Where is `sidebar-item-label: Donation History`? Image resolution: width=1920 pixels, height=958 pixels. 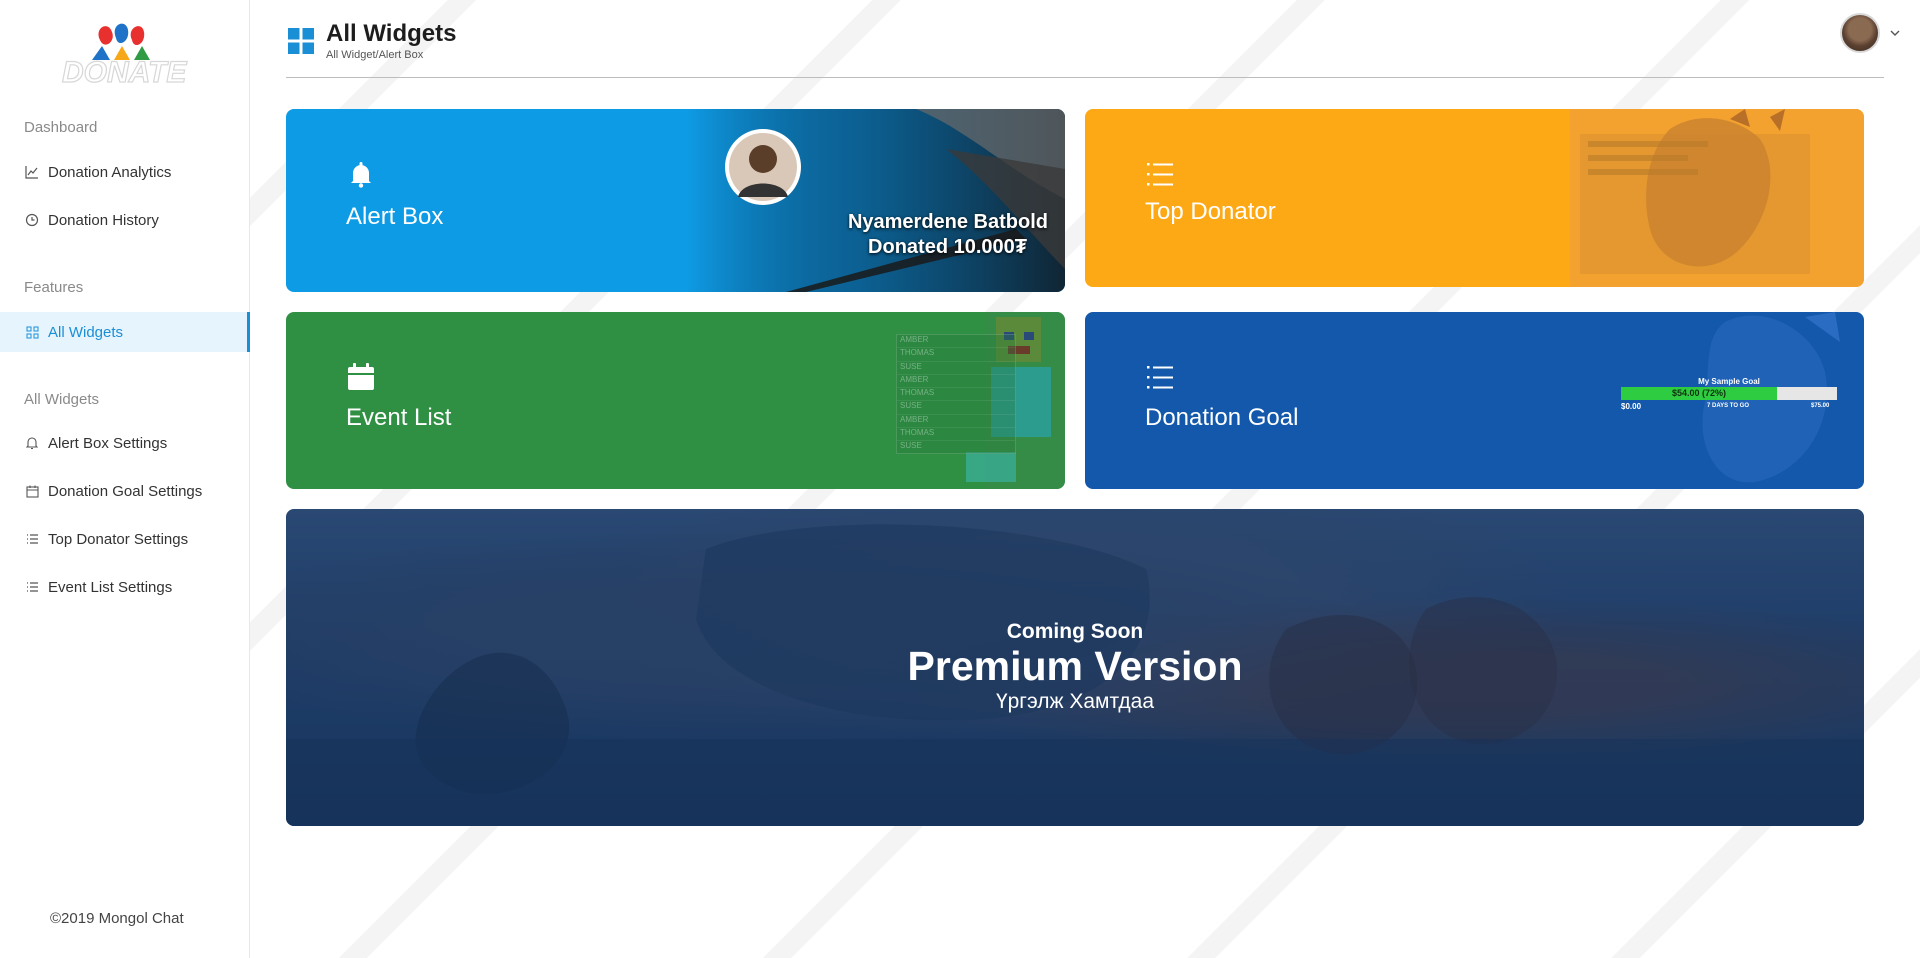 sidebar-item-label: Donation History is located at coordinates (103, 220).